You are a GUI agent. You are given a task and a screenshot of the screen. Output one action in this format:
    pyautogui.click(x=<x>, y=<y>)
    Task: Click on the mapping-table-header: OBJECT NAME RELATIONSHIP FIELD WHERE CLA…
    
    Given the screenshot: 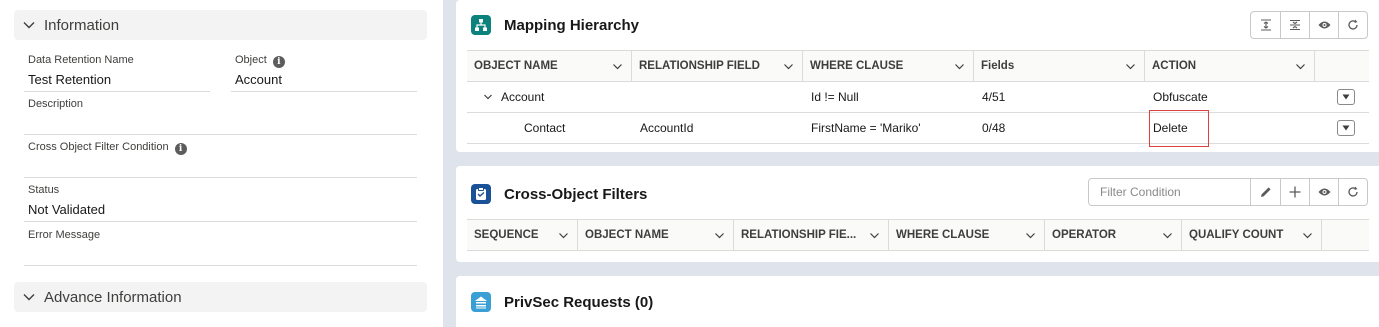 What is the action you would take?
    pyautogui.click(x=918, y=66)
    